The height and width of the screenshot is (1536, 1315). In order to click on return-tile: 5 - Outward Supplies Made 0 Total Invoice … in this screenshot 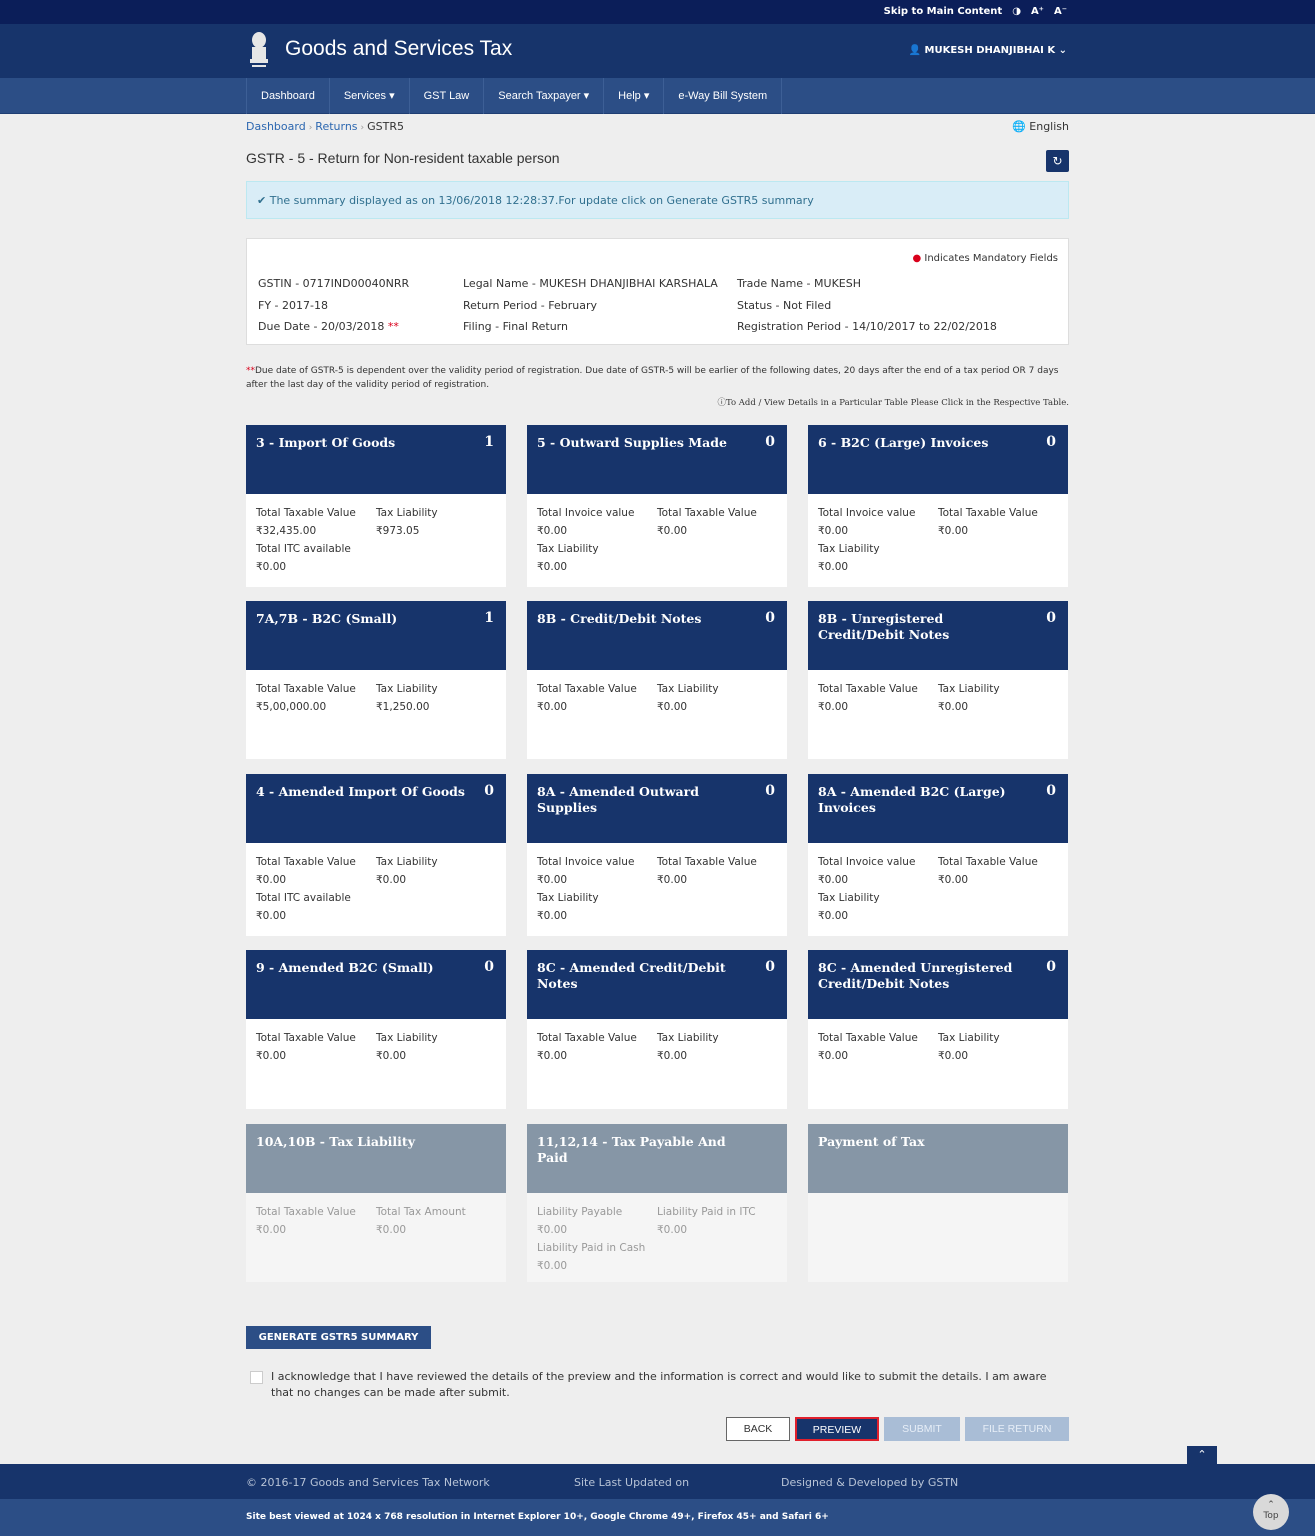, I will do `click(657, 506)`.